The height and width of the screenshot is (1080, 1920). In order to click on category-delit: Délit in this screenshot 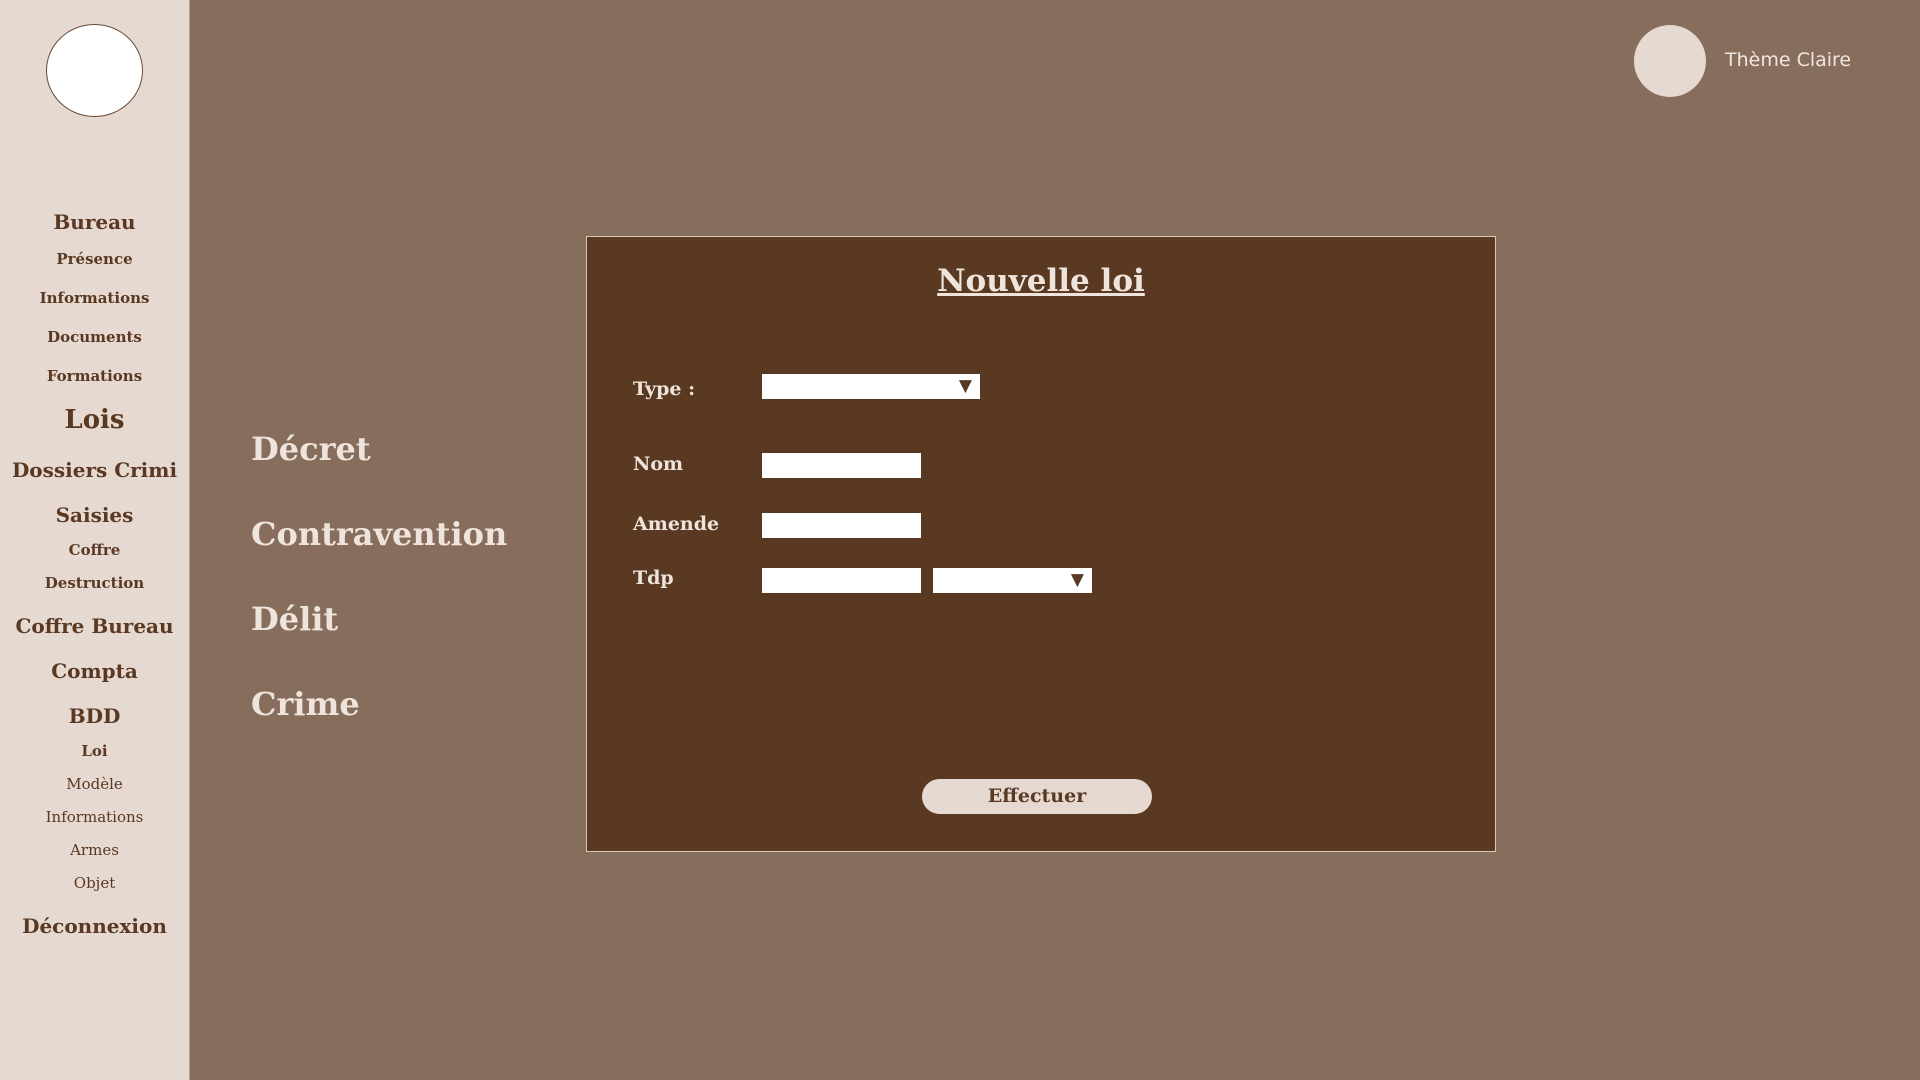, I will do `click(294, 619)`.